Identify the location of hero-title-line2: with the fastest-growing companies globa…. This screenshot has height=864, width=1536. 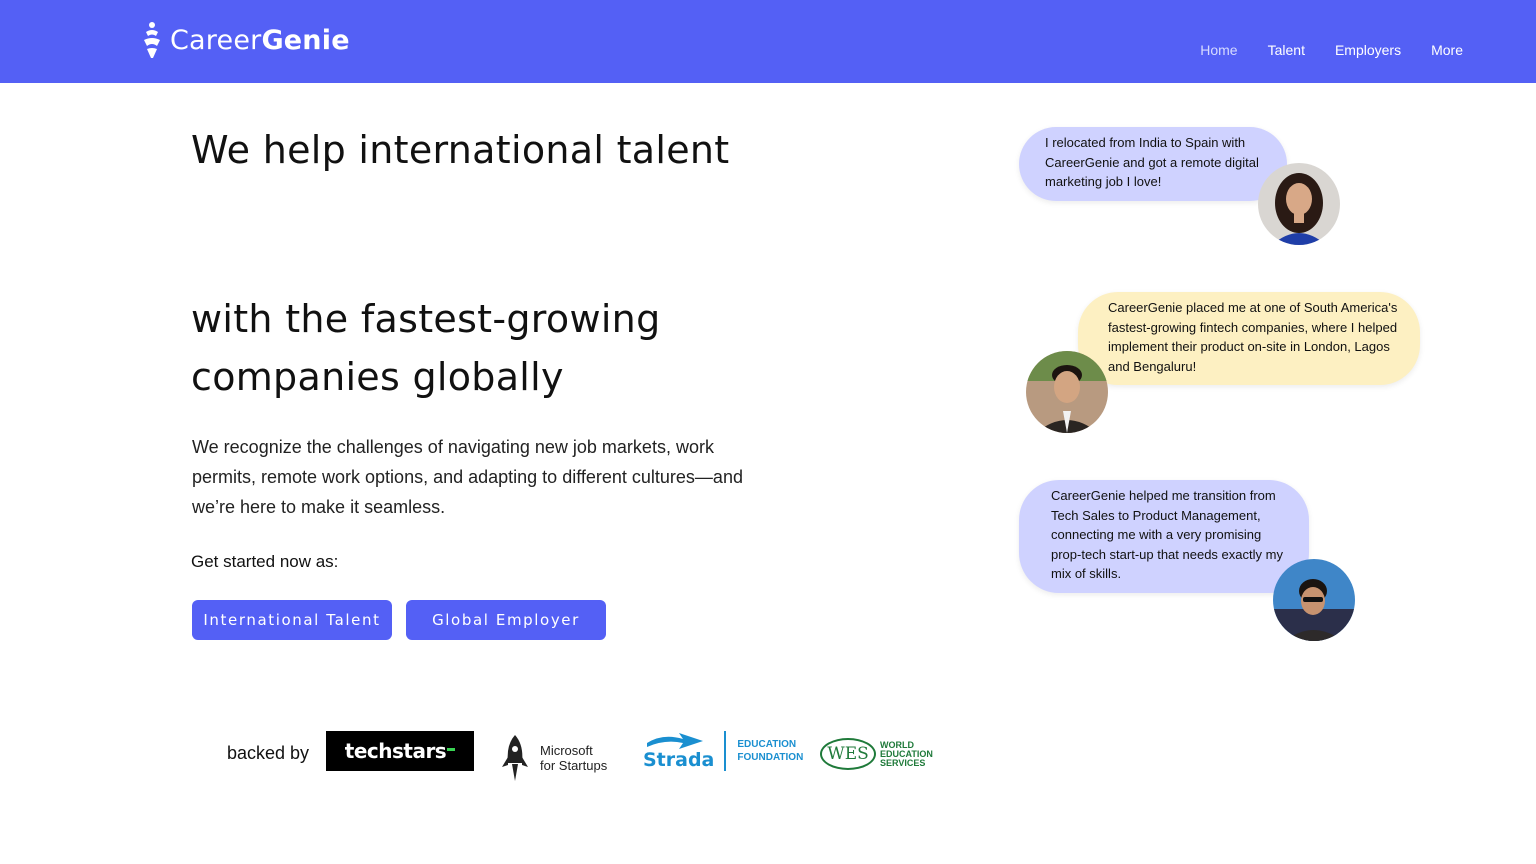
(426, 348).